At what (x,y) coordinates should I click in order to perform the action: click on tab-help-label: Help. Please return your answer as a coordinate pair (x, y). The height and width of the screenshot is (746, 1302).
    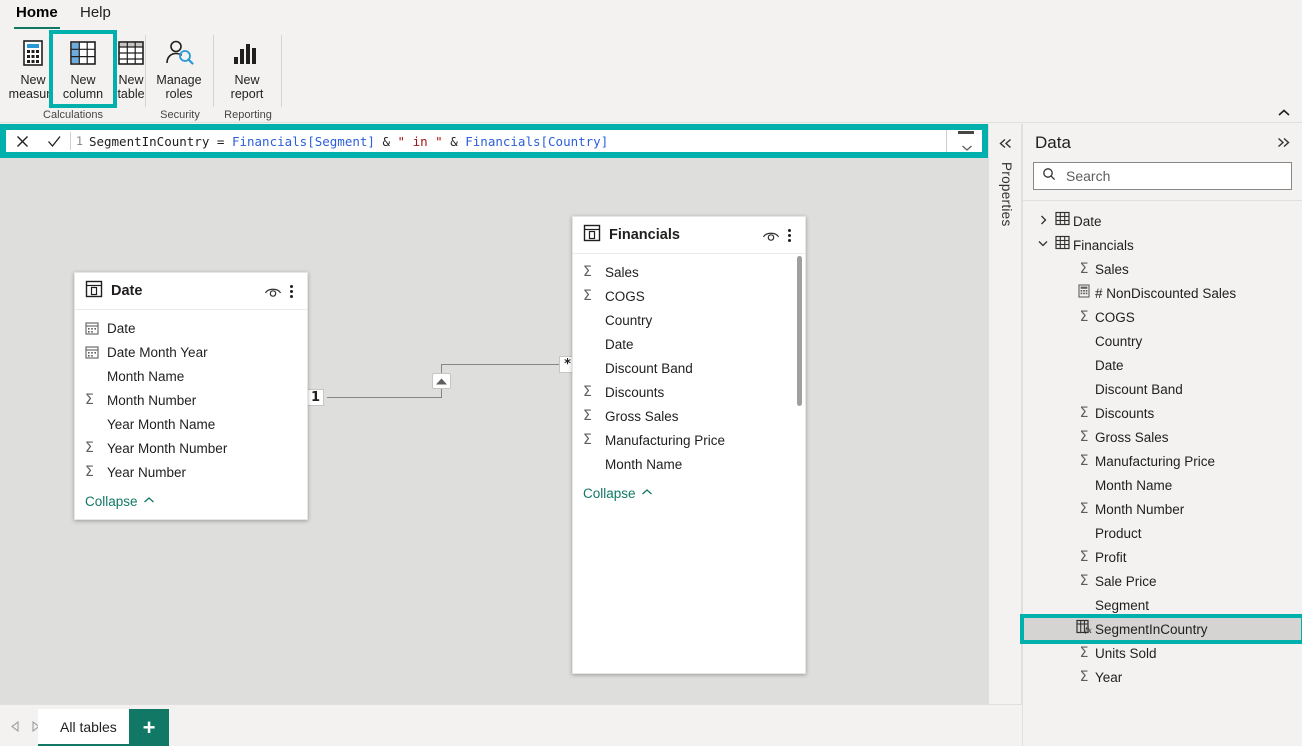
    Looking at the image, I should click on (95, 12).